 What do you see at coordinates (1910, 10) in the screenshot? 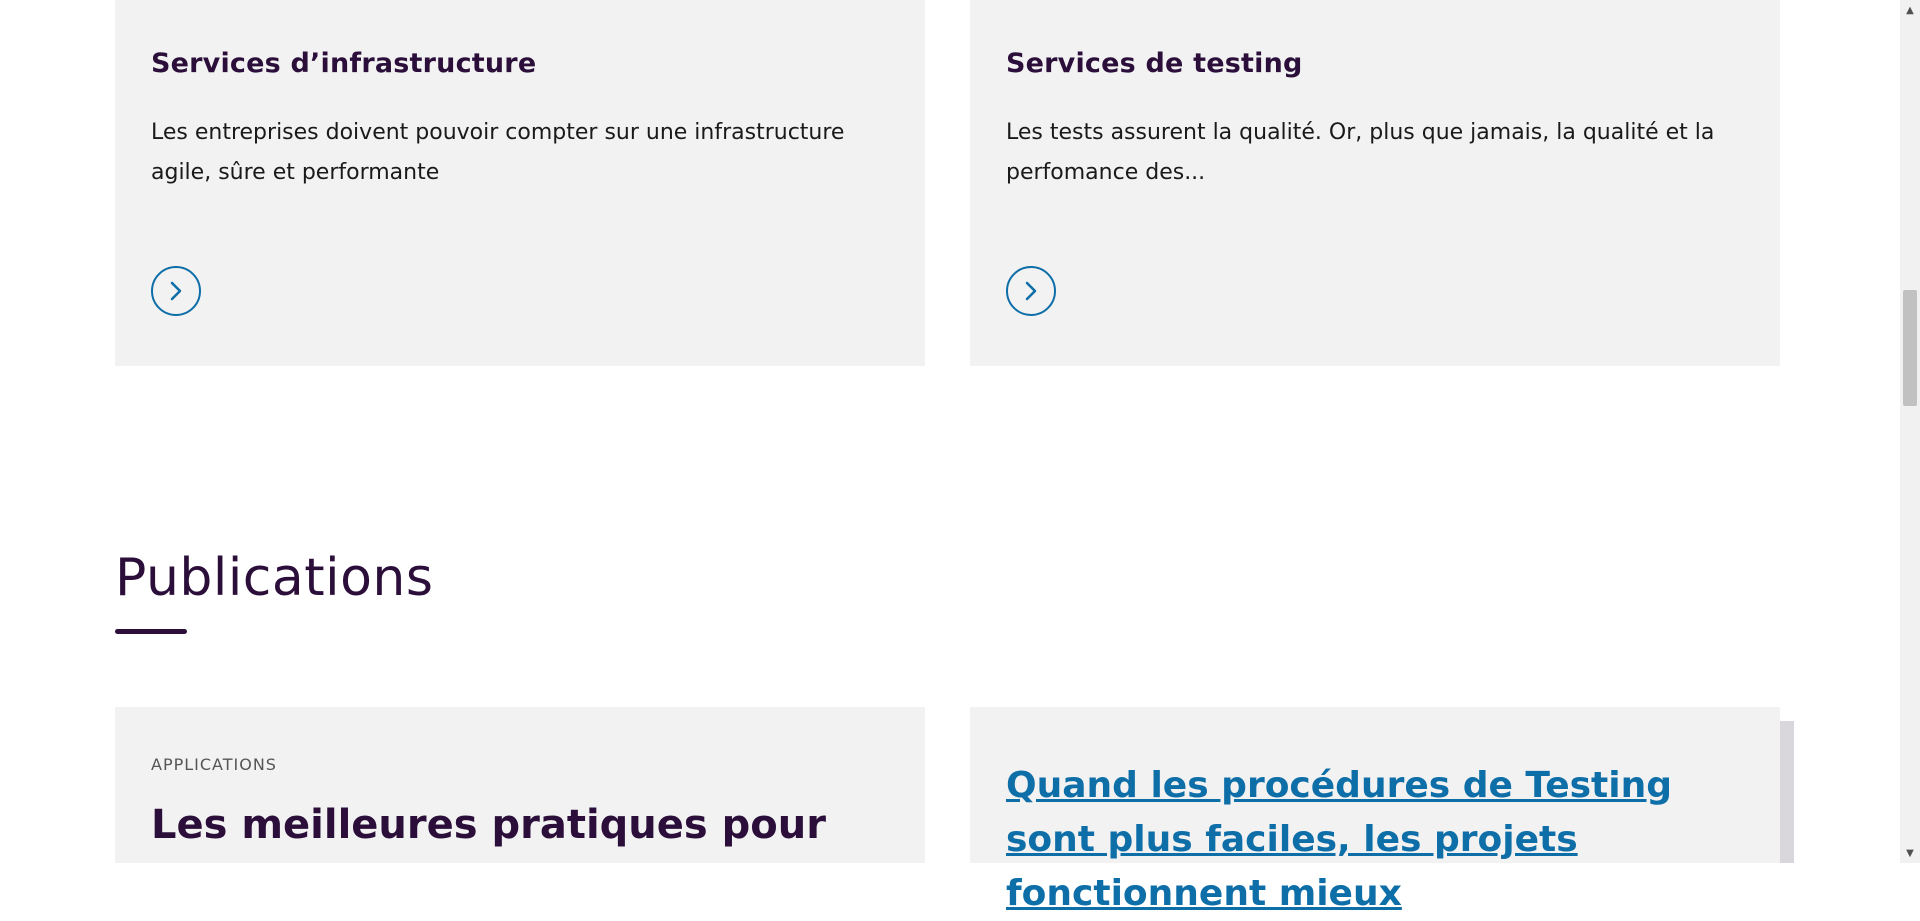
I see `scroll-up-arrow-icon: ▲` at bounding box center [1910, 10].